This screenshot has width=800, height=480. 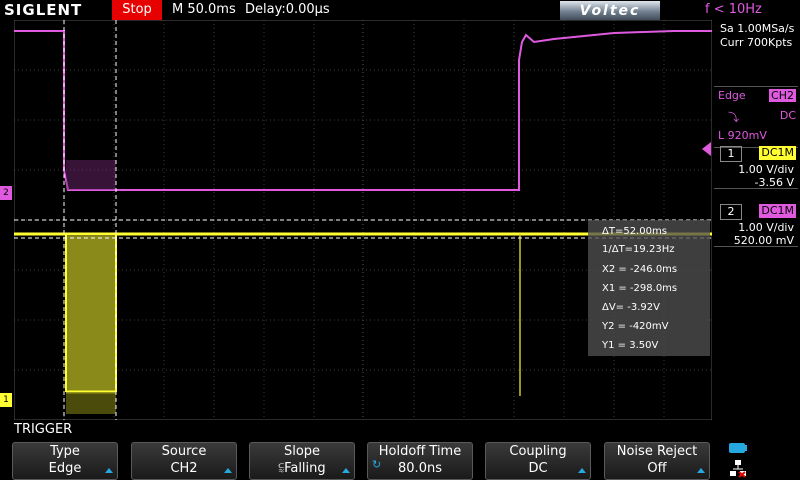 What do you see at coordinates (782, 95) in the screenshot?
I see `trigger-source: CH2` at bounding box center [782, 95].